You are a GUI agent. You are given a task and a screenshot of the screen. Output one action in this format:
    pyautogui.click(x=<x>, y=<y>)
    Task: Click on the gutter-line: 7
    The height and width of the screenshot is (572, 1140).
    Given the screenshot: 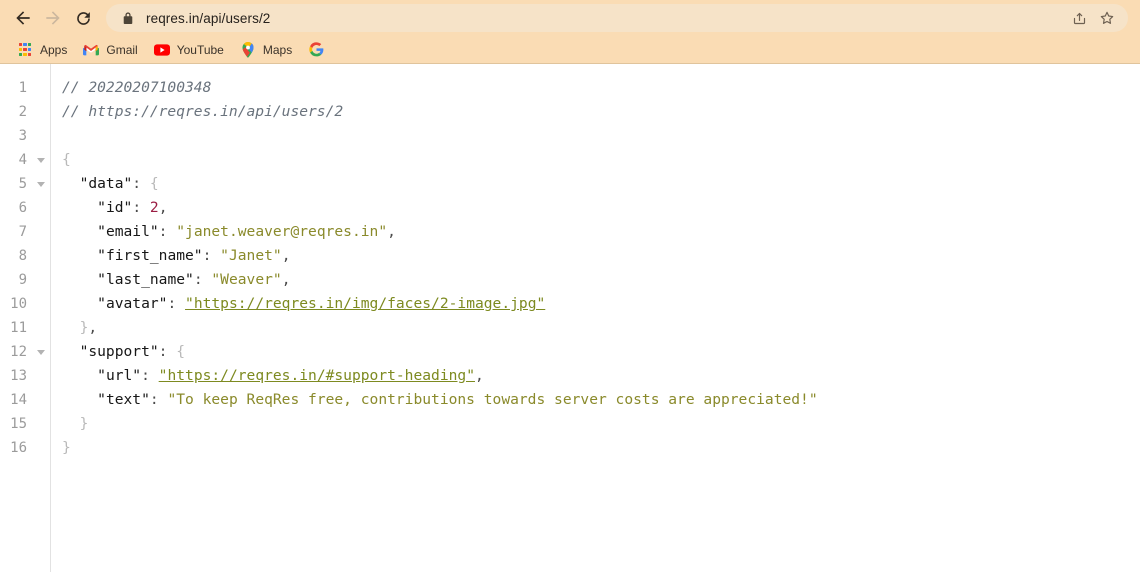 What is the action you would take?
    pyautogui.click(x=25, y=232)
    